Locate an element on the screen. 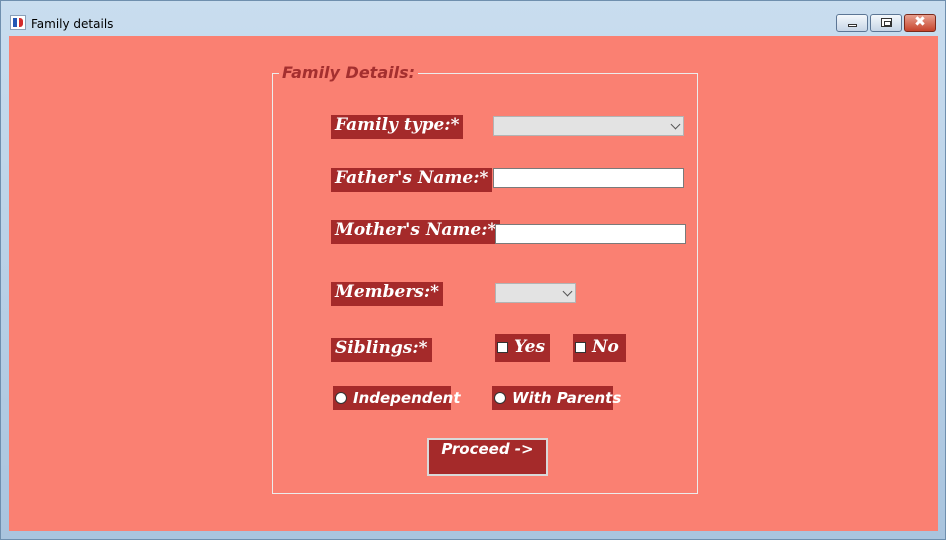  independent-radio: Independent is located at coordinates (397, 398).